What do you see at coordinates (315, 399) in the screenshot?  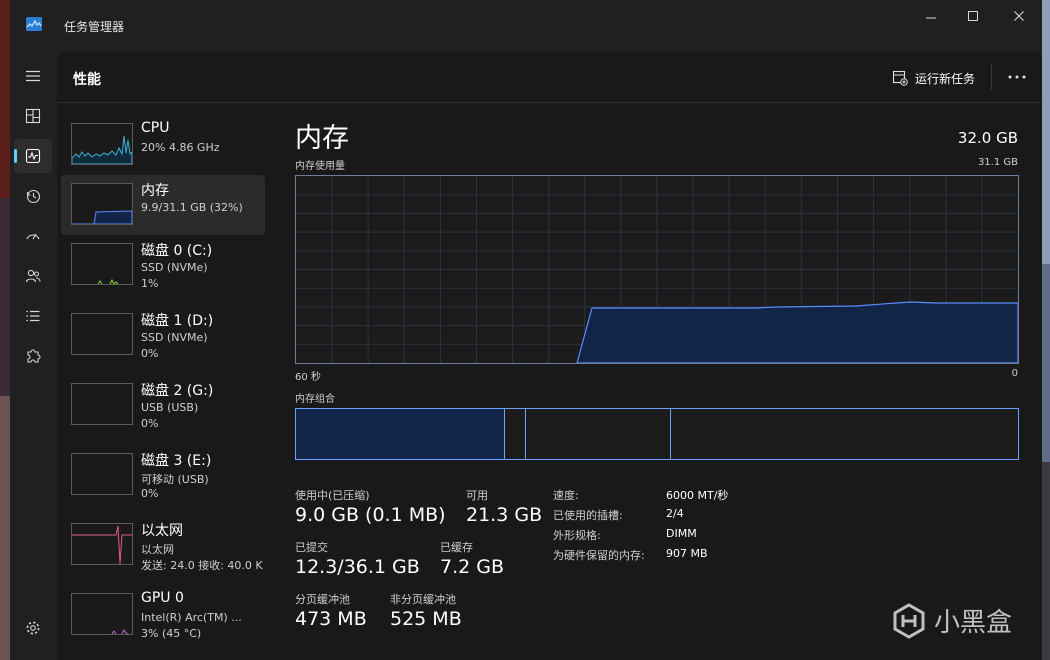 I see `memory-composition-label: 内存组合` at bounding box center [315, 399].